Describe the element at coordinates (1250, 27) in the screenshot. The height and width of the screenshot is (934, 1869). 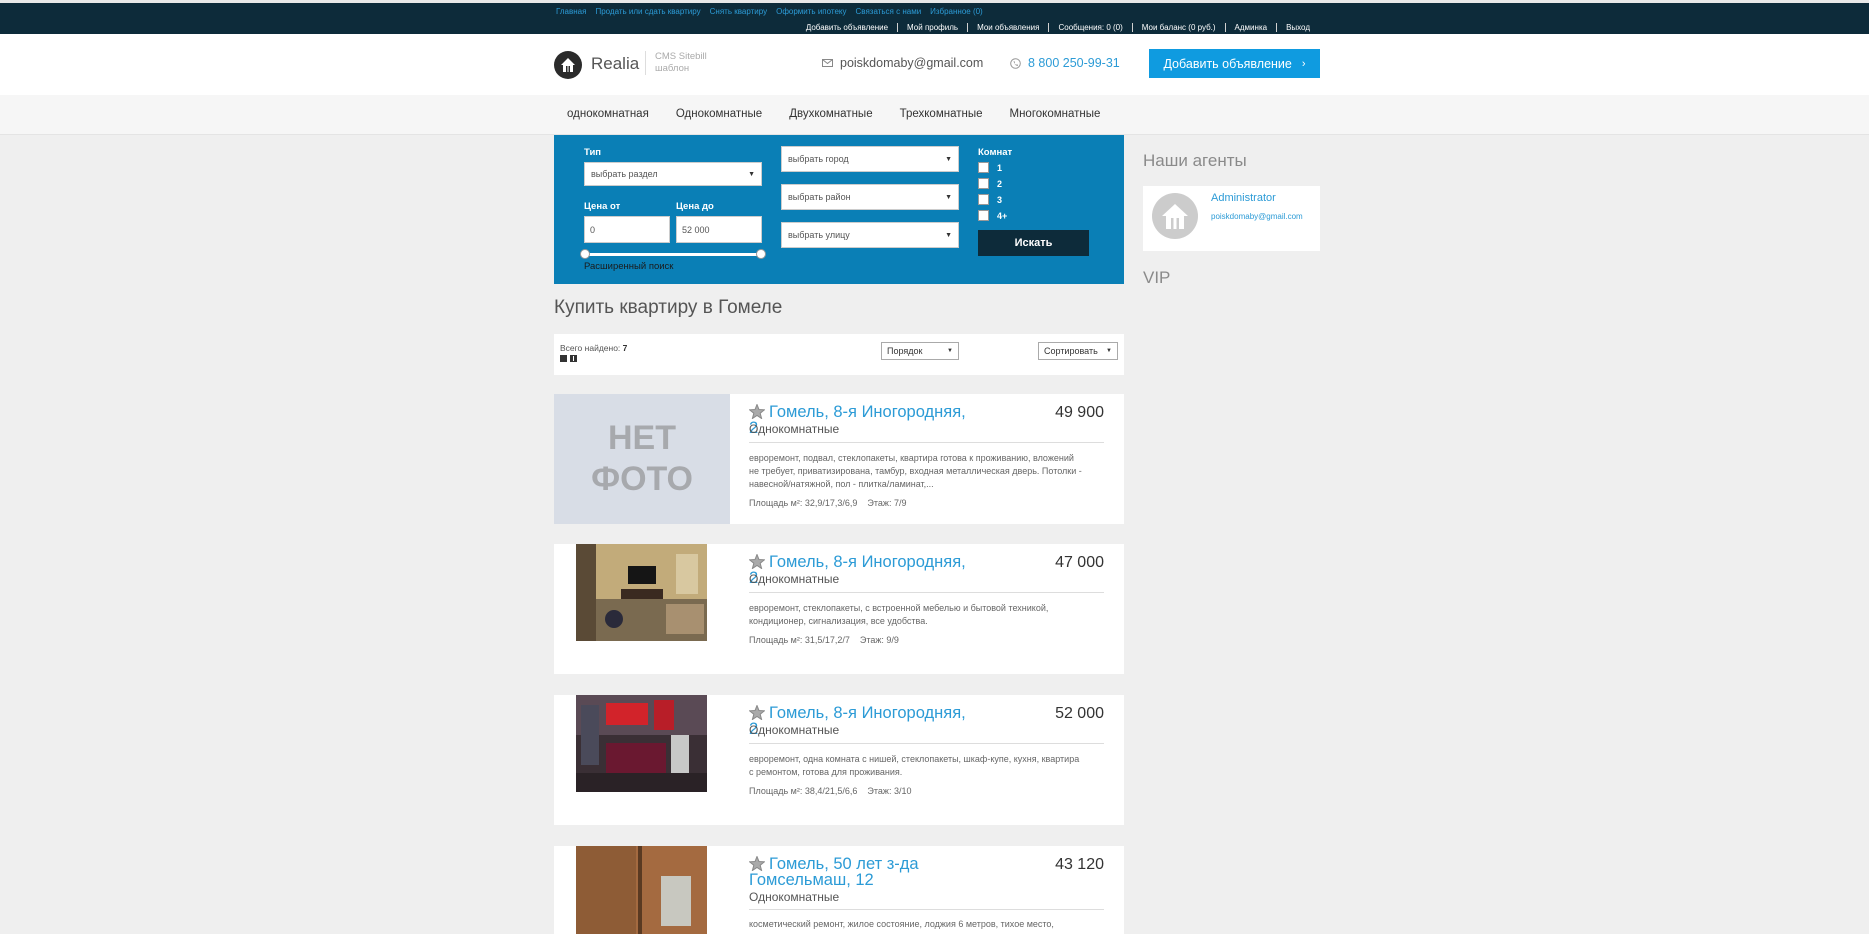
I see `user-nav-admin: Админка` at that location.